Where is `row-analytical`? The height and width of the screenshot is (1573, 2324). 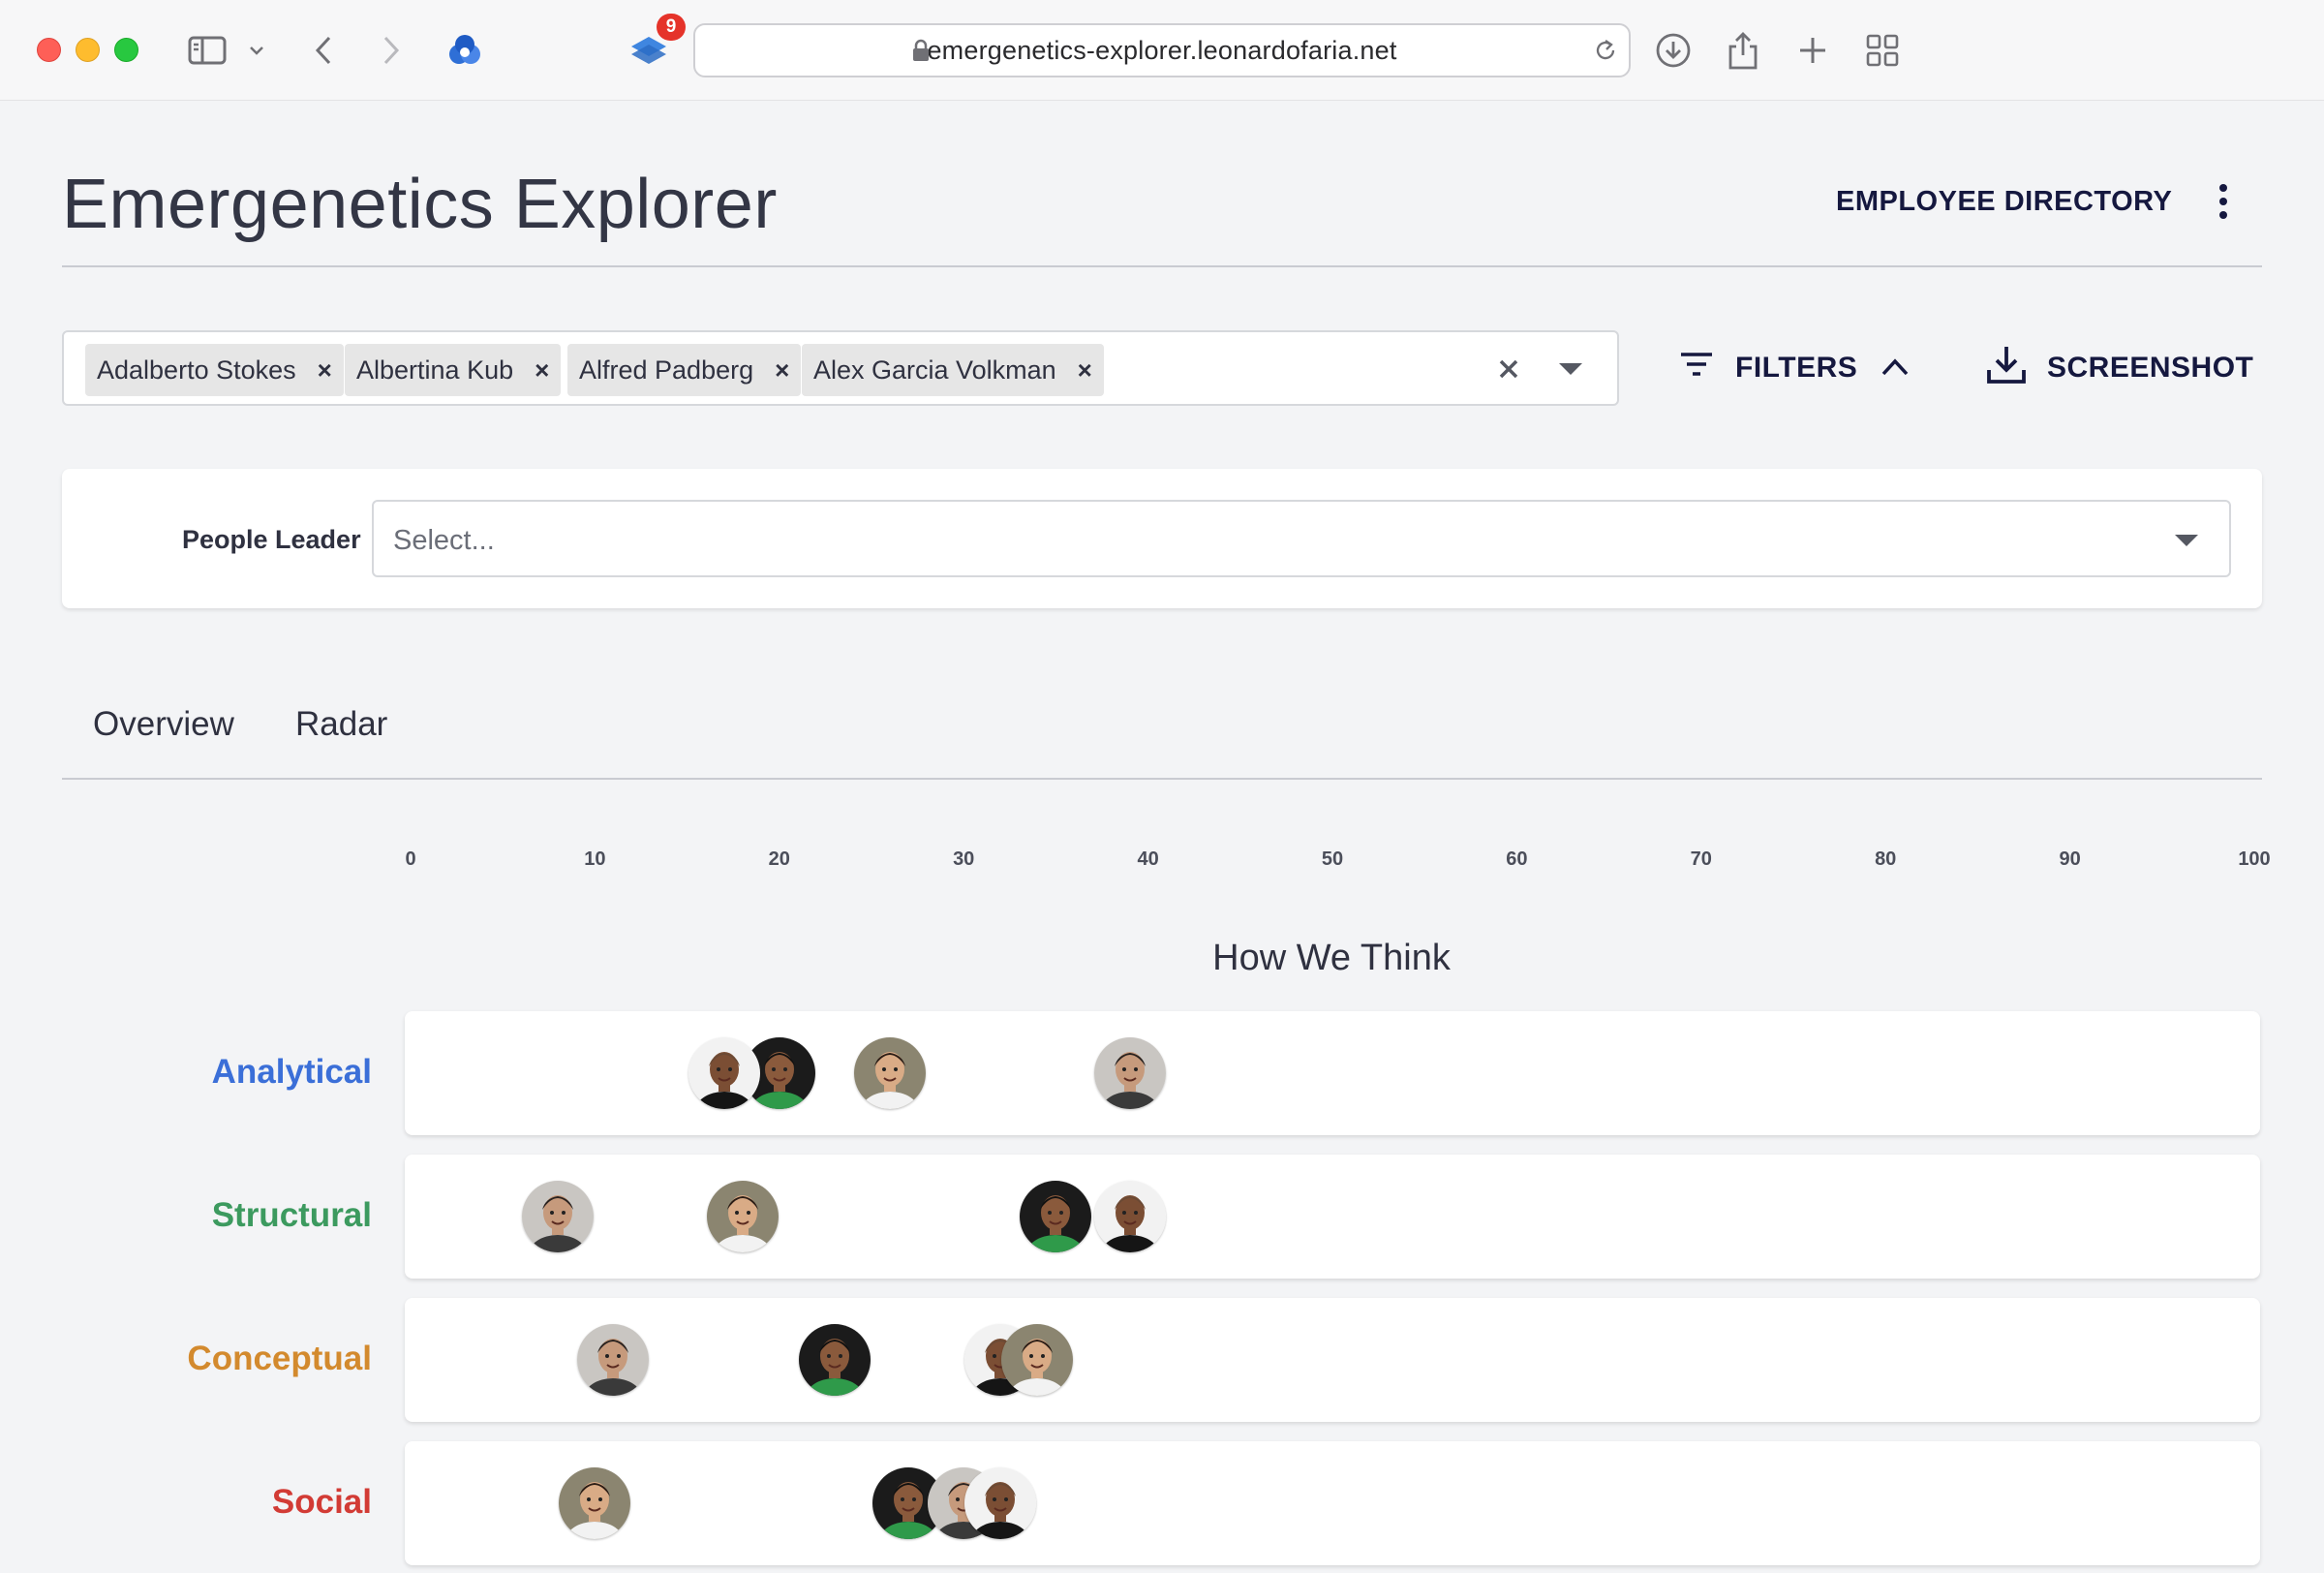 row-analytical is located at coordinates (1332, 1073).